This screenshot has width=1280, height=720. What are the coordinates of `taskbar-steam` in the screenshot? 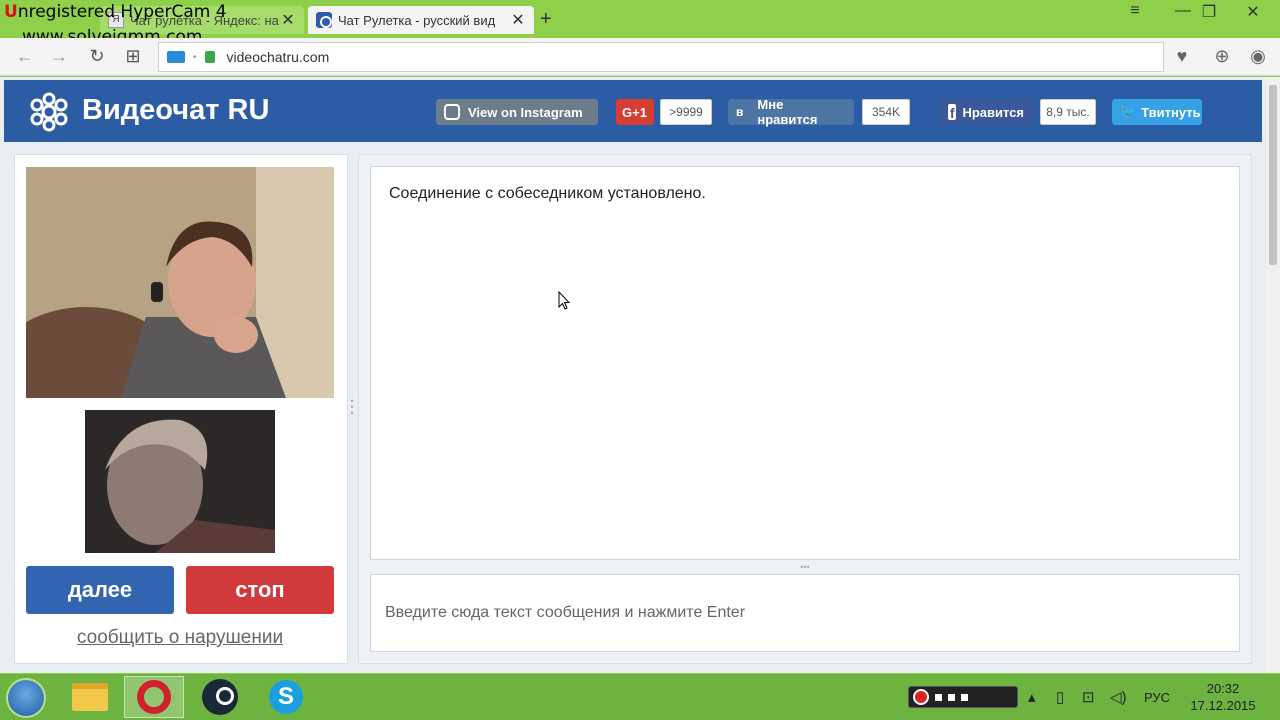 It's located at (220, 697).